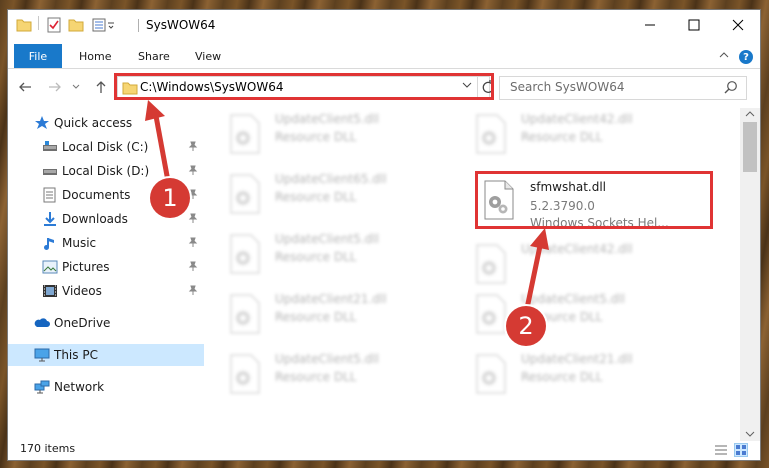 The image size is (769, 468). Describe the element at coordinates (526, 326) in the screenshot. I see `callout-badge-2: 2` at that location.